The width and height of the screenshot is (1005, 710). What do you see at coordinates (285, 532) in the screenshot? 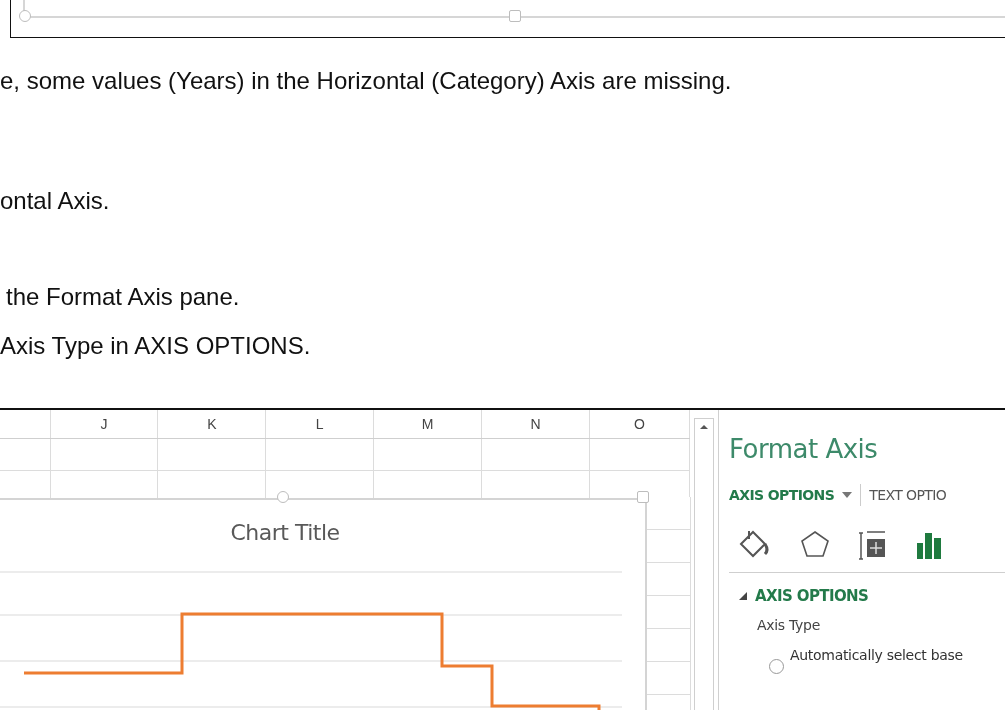
I see `chart-title: Chart Title` at bounding box center [285, 532].